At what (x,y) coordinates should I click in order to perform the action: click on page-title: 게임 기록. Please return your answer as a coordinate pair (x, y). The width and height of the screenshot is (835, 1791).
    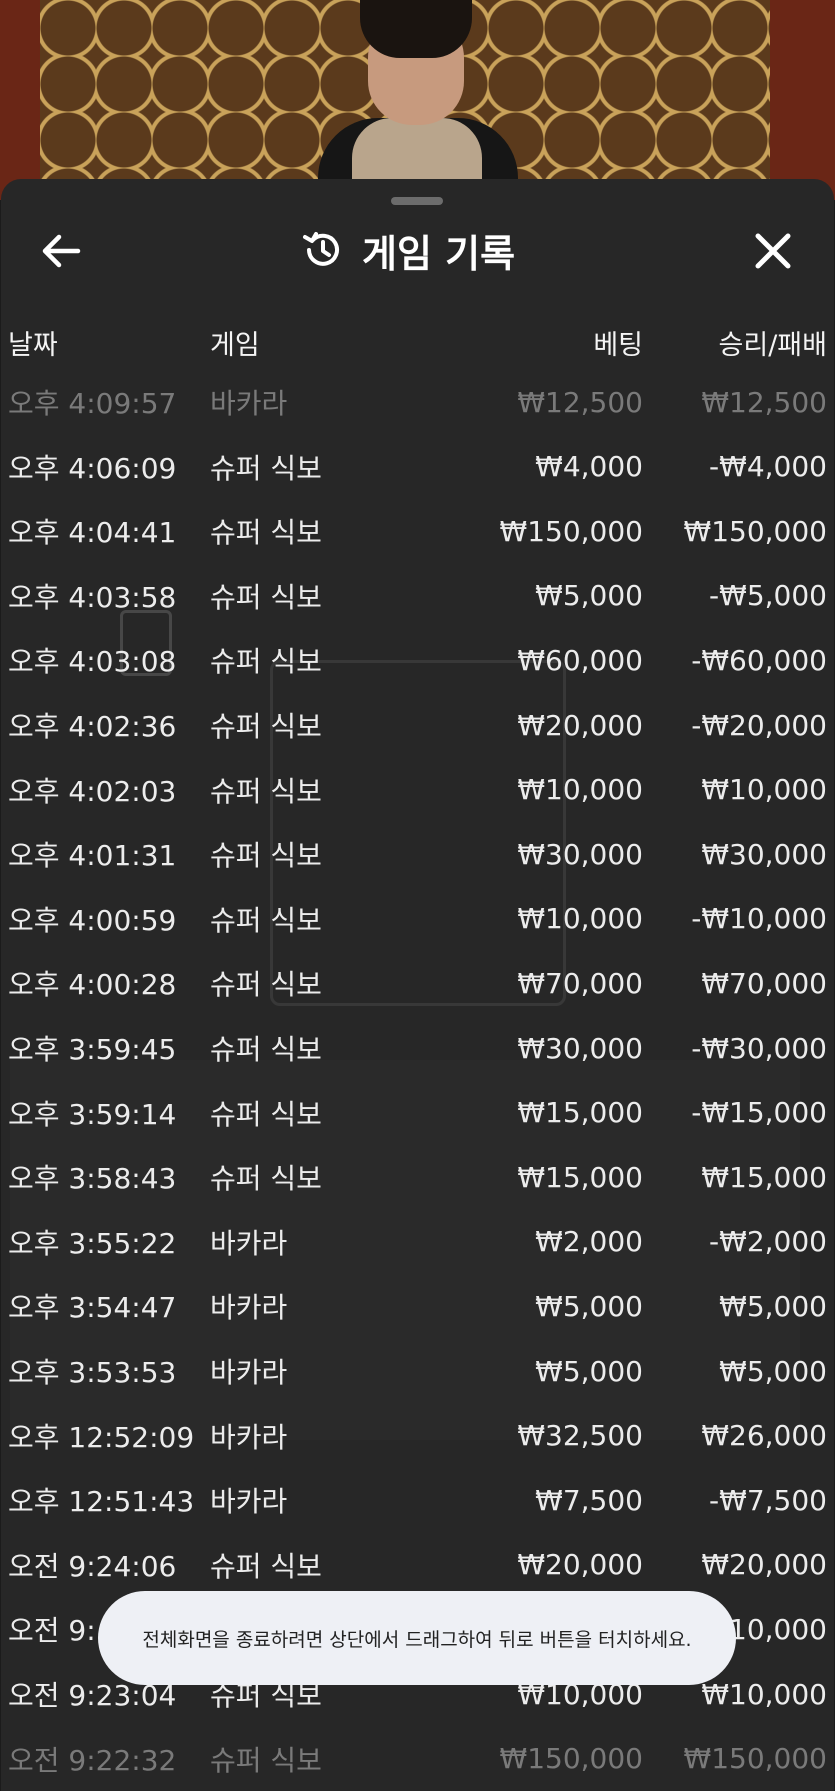
    Looking at the image, I should click on (439, 253).